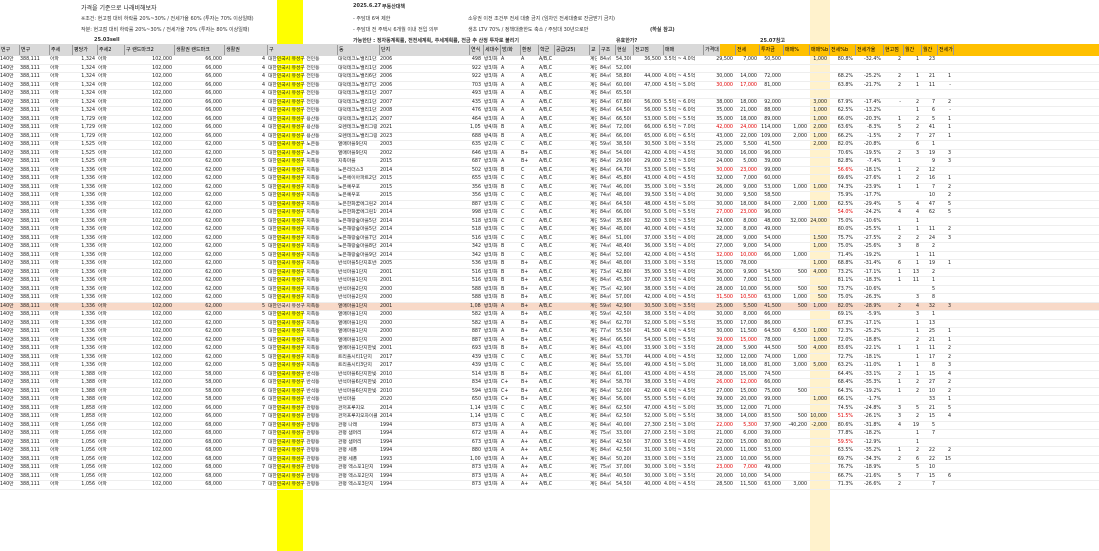 The width and height of the screenshot is (1099, 551). Describe the element at coordinates (623, 307) in the screenshot. I see `table-cell: 42,900` at that location.